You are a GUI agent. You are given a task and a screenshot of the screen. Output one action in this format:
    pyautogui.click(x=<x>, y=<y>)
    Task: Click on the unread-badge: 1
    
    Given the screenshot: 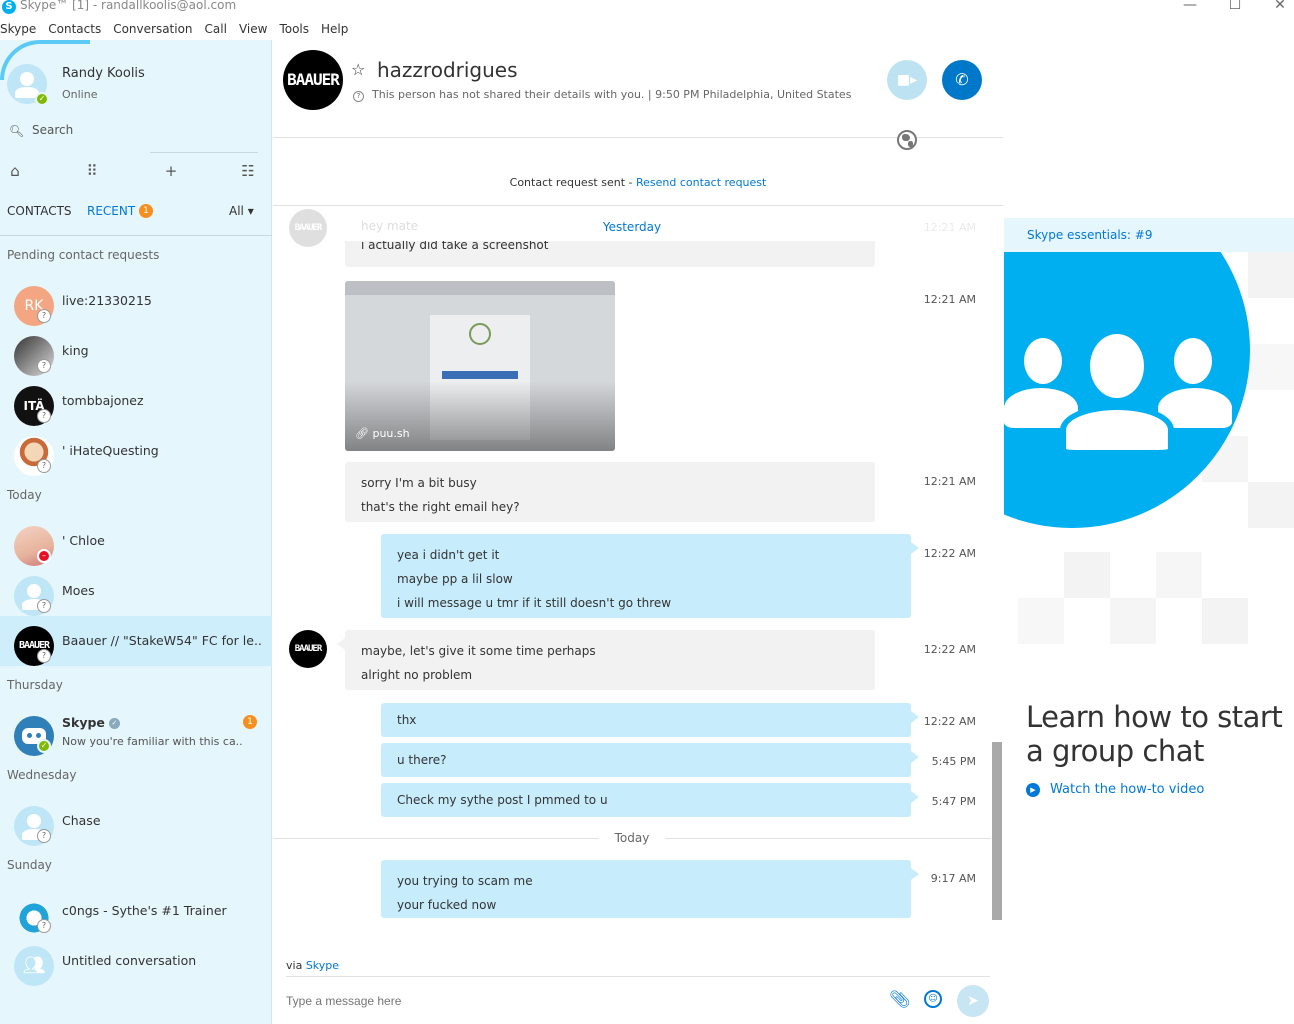 What is the action you would take?
    pyautogui.click(x=250, y=722)
    